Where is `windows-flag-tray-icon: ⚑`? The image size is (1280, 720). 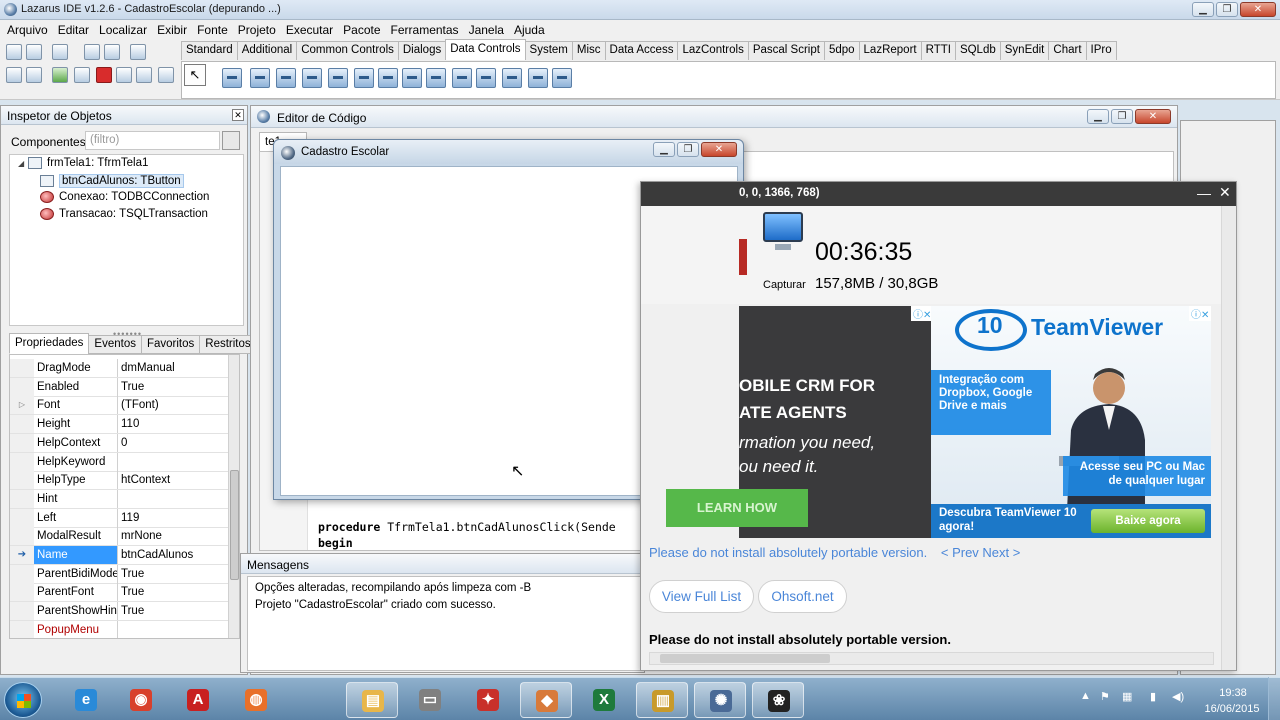 windows-flag-tray-icon: ⚑ is located at coordinates (1105, 696).